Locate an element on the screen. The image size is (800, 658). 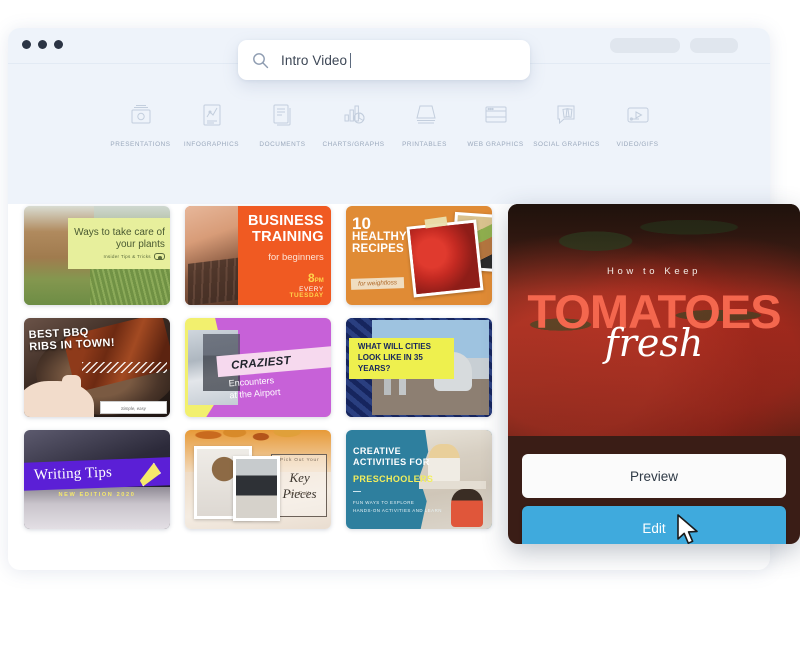
card-title: 10 HEALTHY RECIPES is located at coordinates (379, 235).